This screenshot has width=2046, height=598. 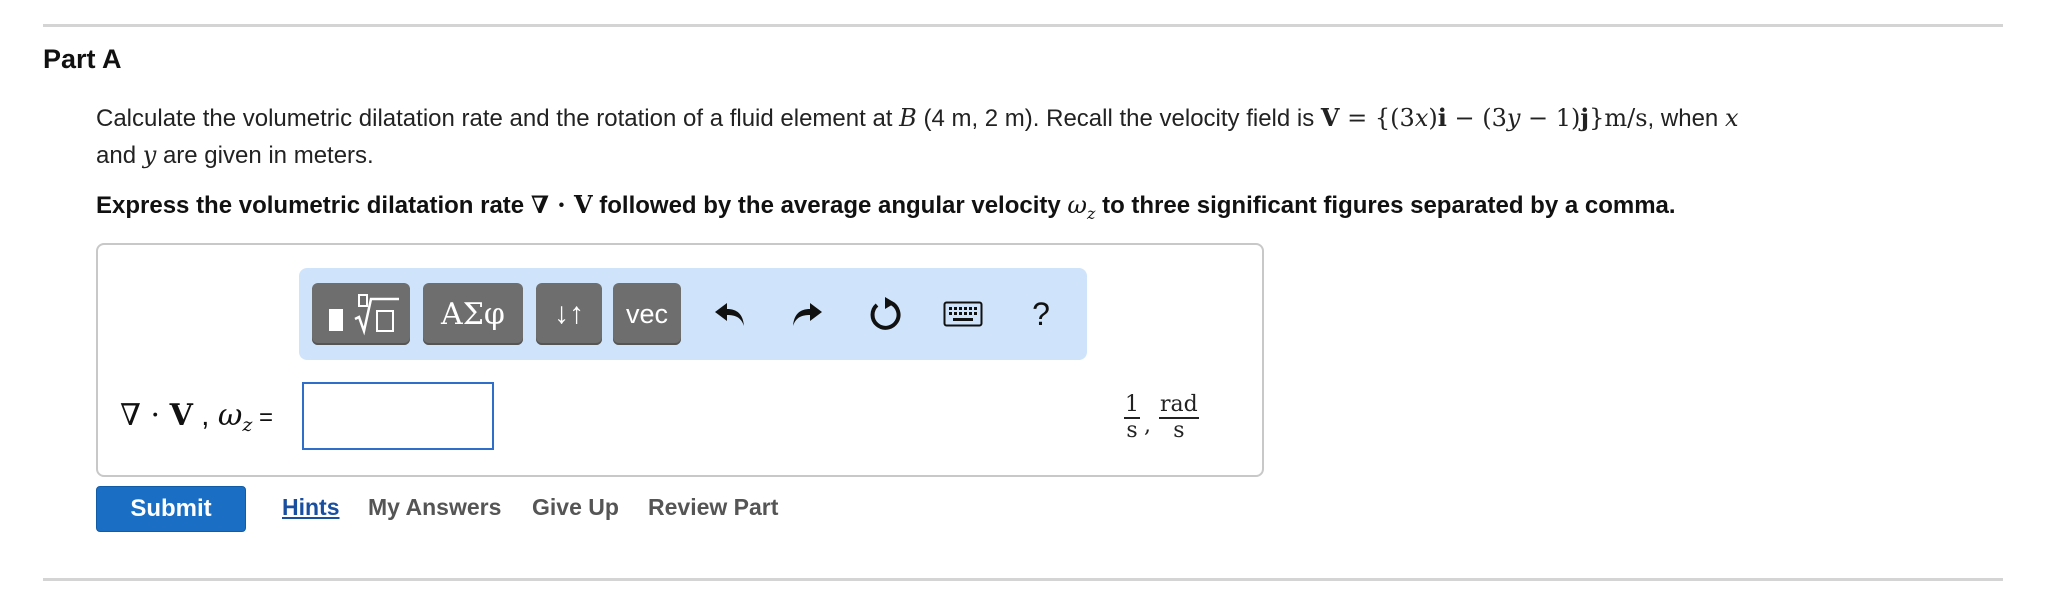 What do you see at coordinates (1686, 118) in the screenshot?
I see `problem-text-3: , when` at bounding box center [1686, 118].